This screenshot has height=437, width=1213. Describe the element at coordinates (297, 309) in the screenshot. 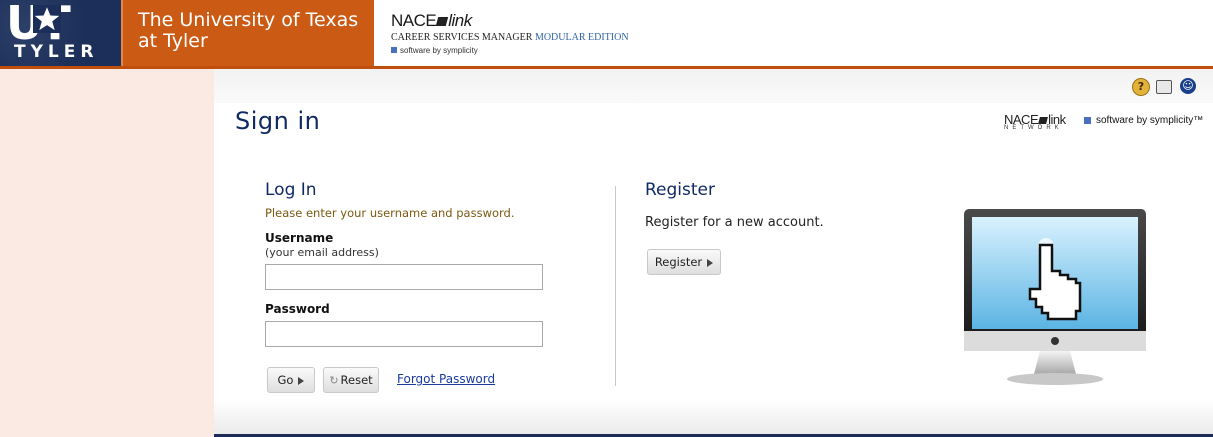

I see `password-label: Password` at that location.